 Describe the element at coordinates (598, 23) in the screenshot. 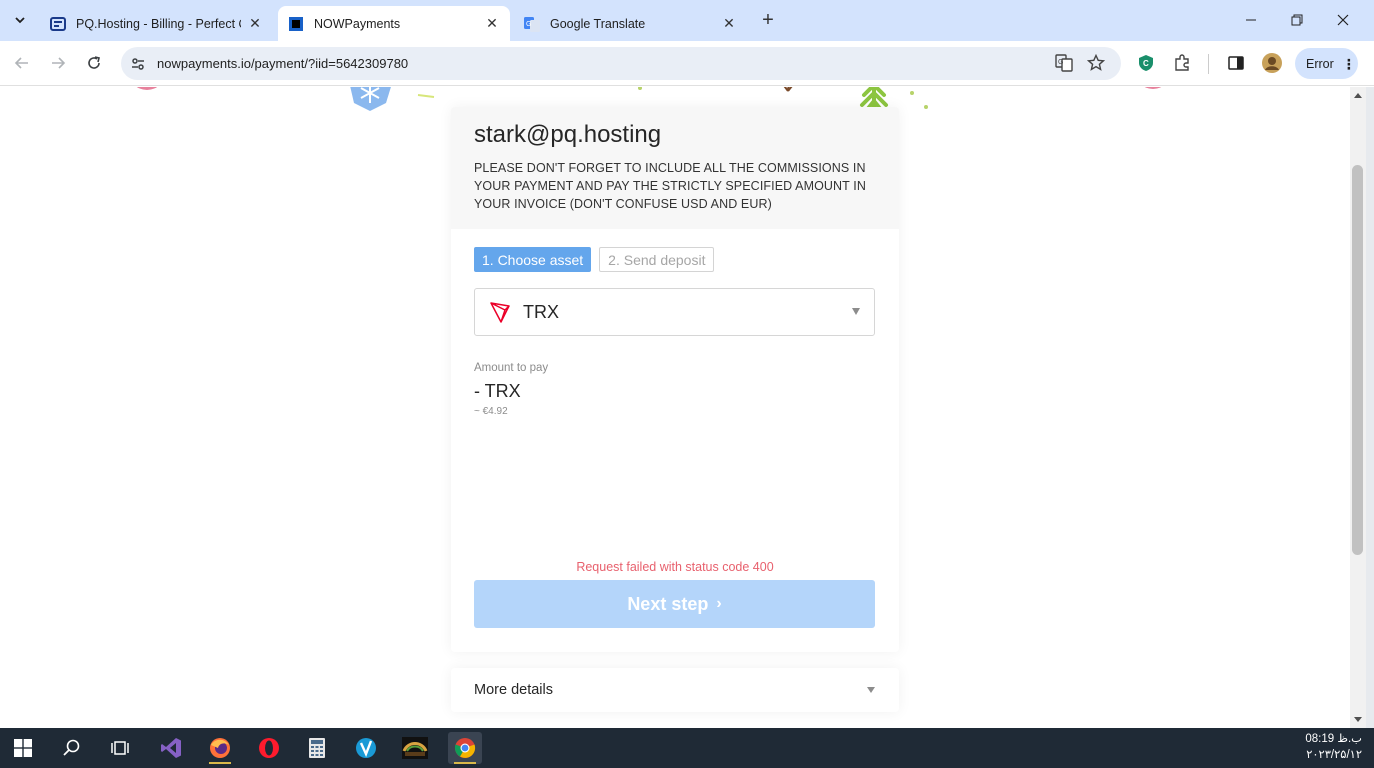

I see `tab-title: Google Translate` at that location.